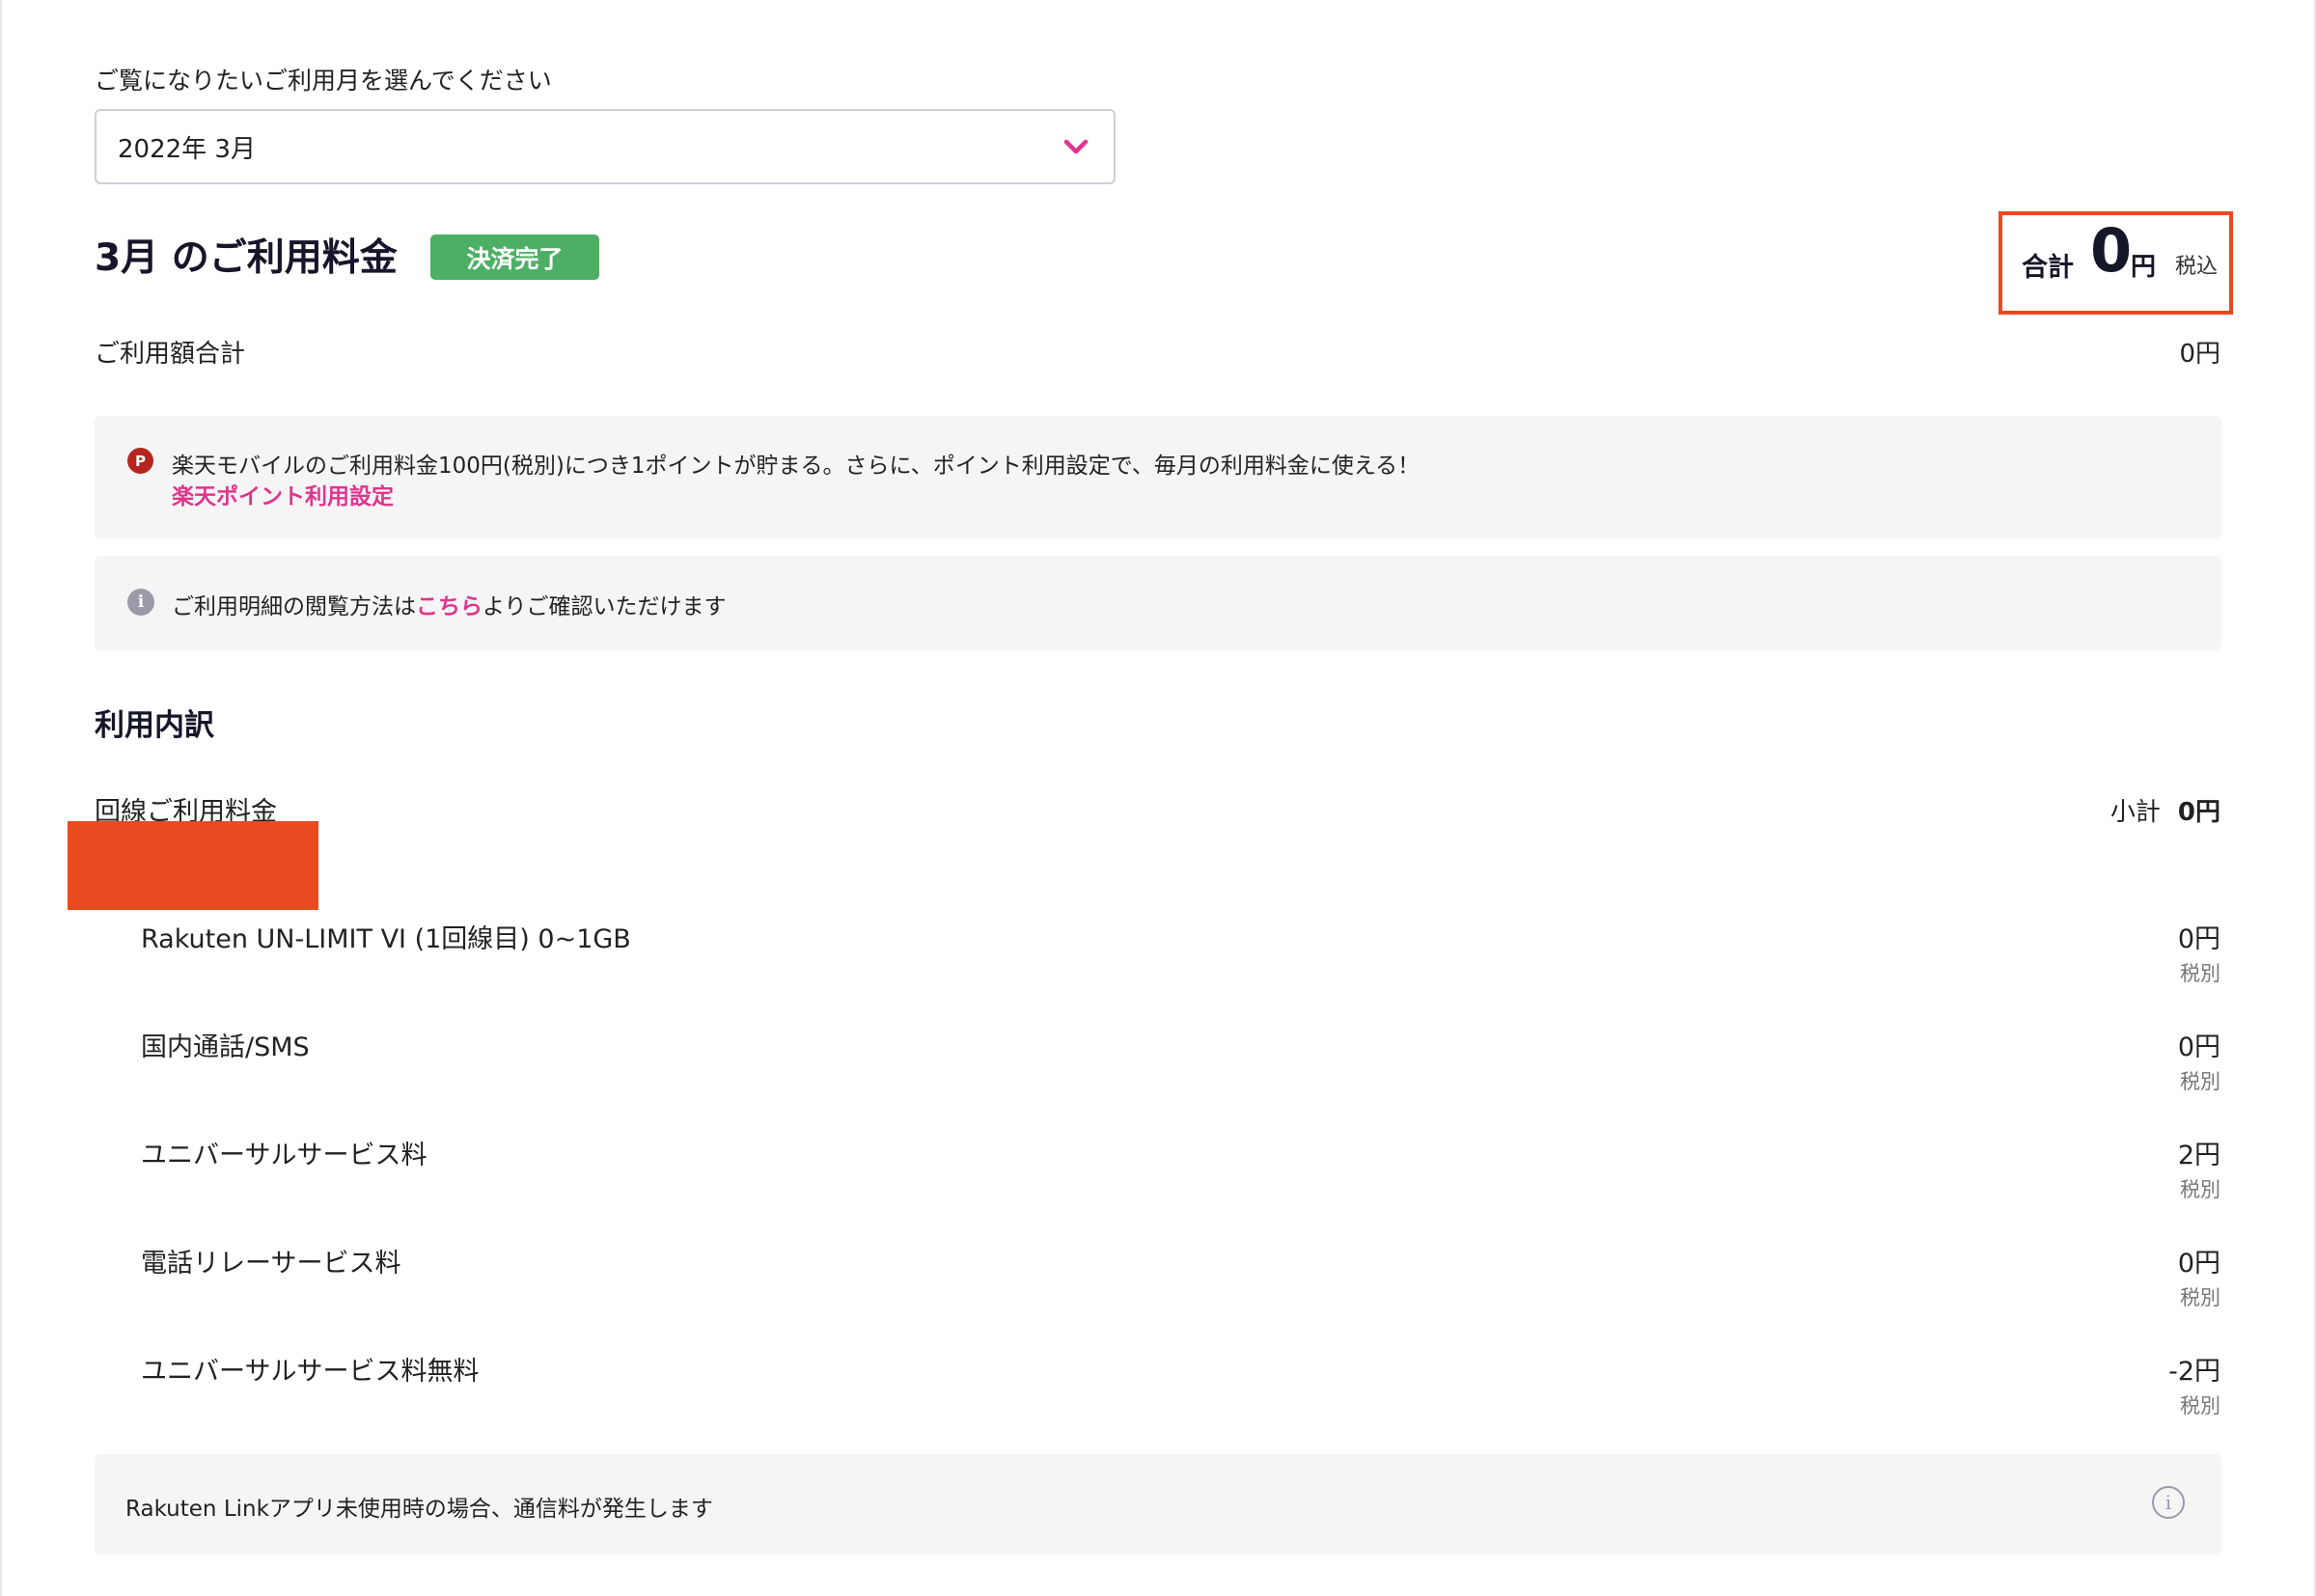 The width and height of the screenshot is (2316, 1596). Describe the element at coordinates (2165, 810) in the screenshot. I see `subtotal: 小計 0円` at that location.